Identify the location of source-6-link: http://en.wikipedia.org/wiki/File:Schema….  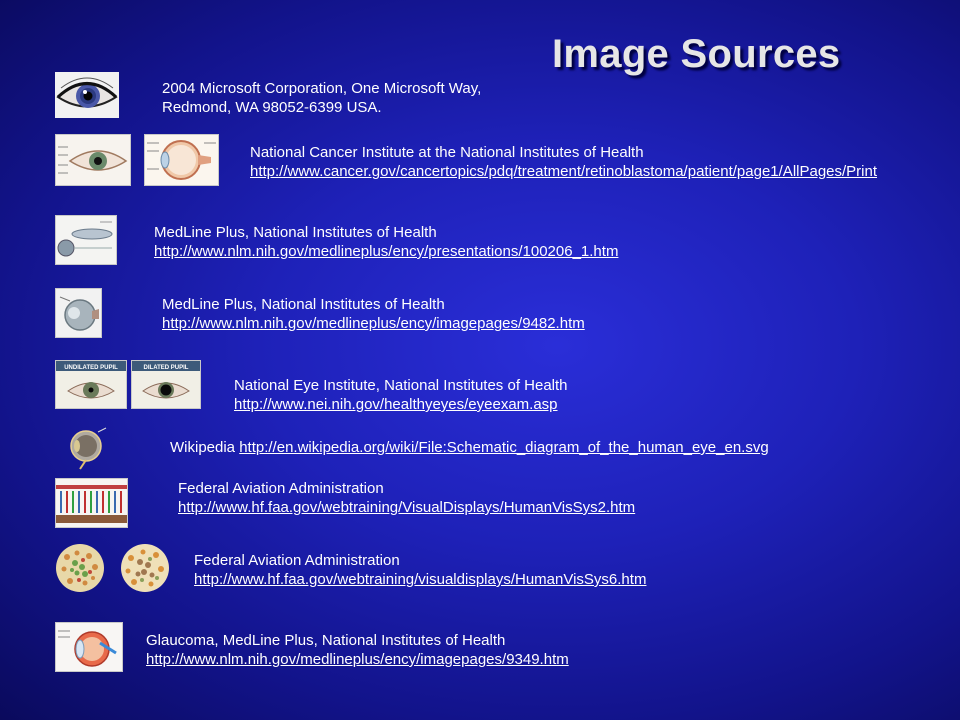
(503, 447).